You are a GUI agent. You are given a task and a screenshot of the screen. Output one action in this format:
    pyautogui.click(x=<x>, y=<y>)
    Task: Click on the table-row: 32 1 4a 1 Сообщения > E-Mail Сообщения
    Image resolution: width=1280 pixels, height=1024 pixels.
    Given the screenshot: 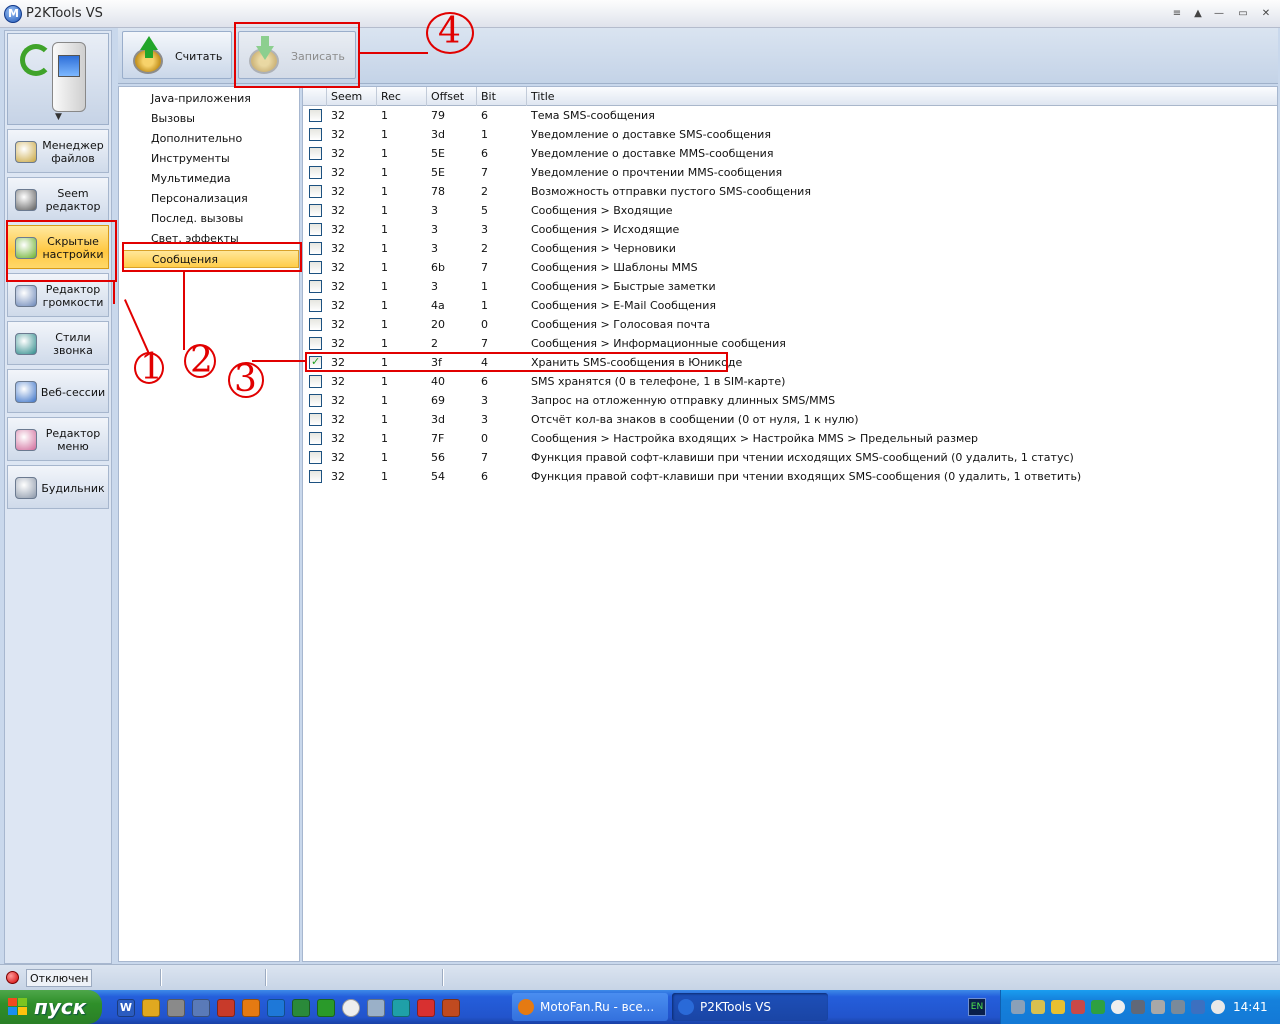 What is the action you would take?
    pyautogui.click(x=790, y=305)
    